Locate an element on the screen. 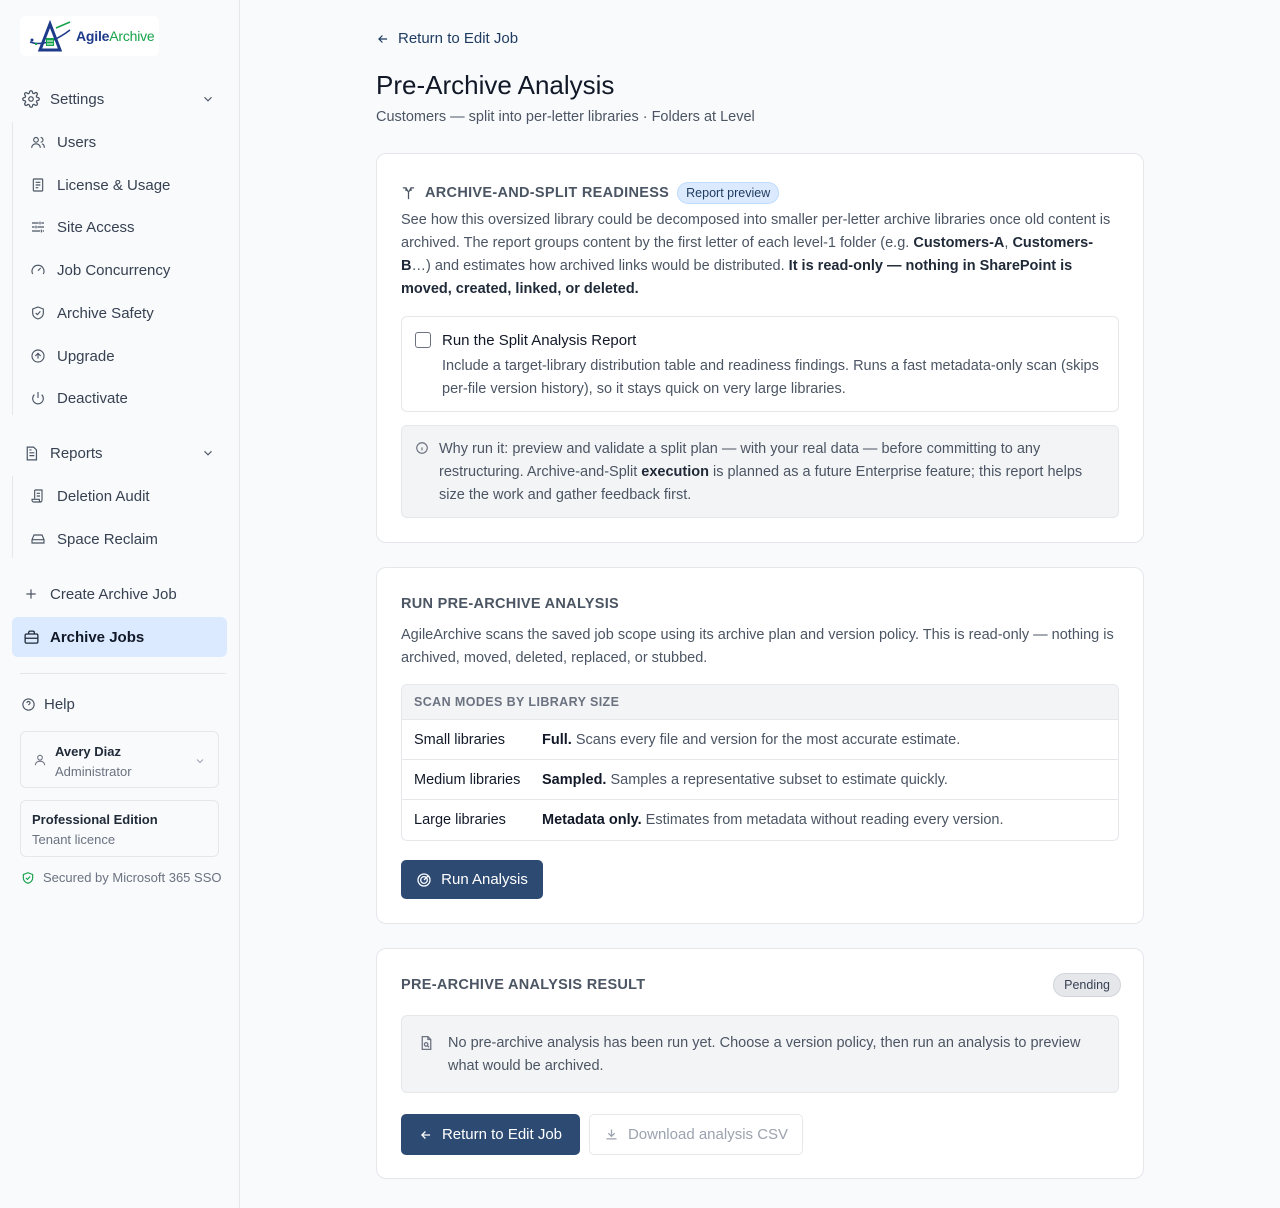 This screenshot has width=1280, height=1208. run-analysis-heading: RUN PRE-ARCHIVE ANALYSIS is located at coordinates (510, 604).